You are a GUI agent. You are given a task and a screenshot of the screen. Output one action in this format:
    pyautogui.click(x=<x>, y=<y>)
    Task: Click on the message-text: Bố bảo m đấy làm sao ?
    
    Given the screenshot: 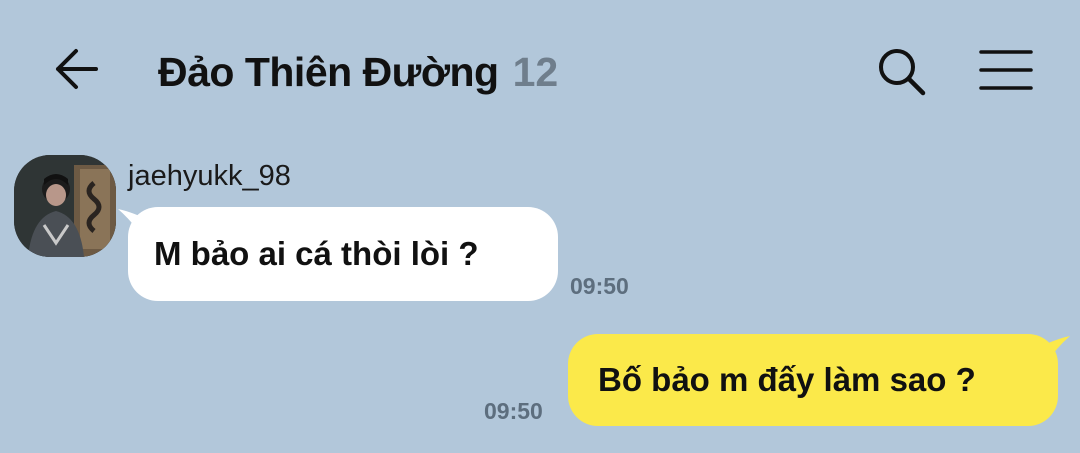 What is the action you would take?
    pyautogui.click(x=787, y=379)
    